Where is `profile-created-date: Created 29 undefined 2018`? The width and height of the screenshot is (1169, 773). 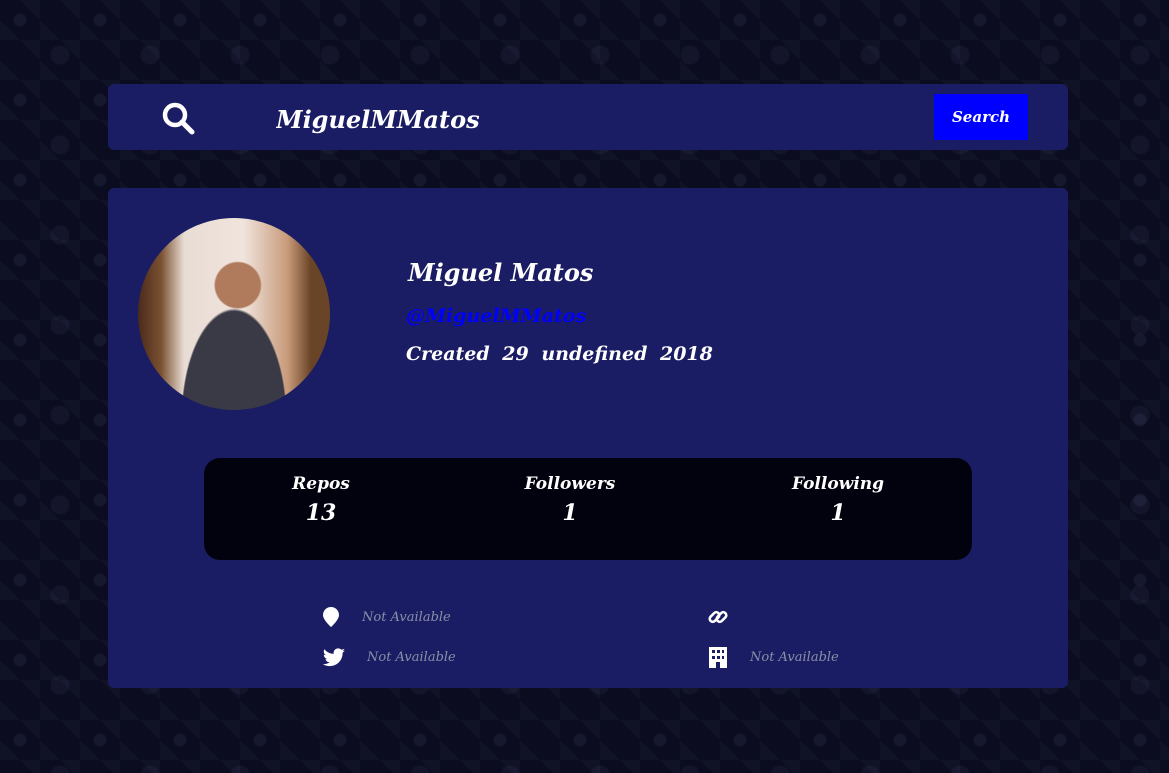
profile-created-date: Created 29 undefined 2018 is located at coordinates (559, 354).